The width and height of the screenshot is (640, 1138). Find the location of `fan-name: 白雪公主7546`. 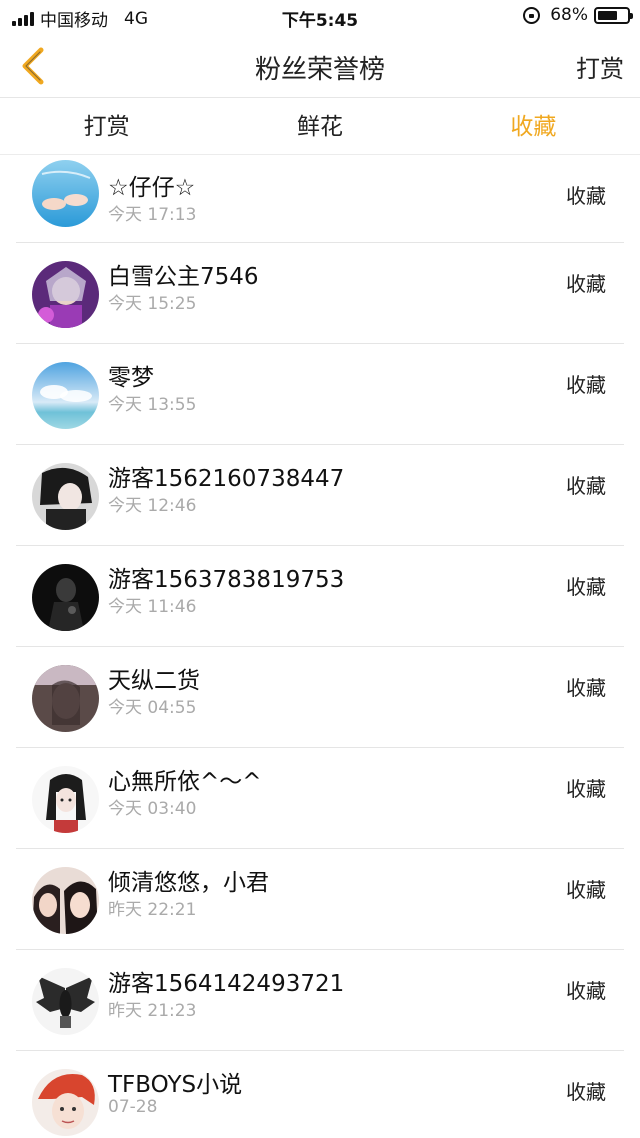

fan-name: 白雪公主7546 is located at coordinates (183, 277).